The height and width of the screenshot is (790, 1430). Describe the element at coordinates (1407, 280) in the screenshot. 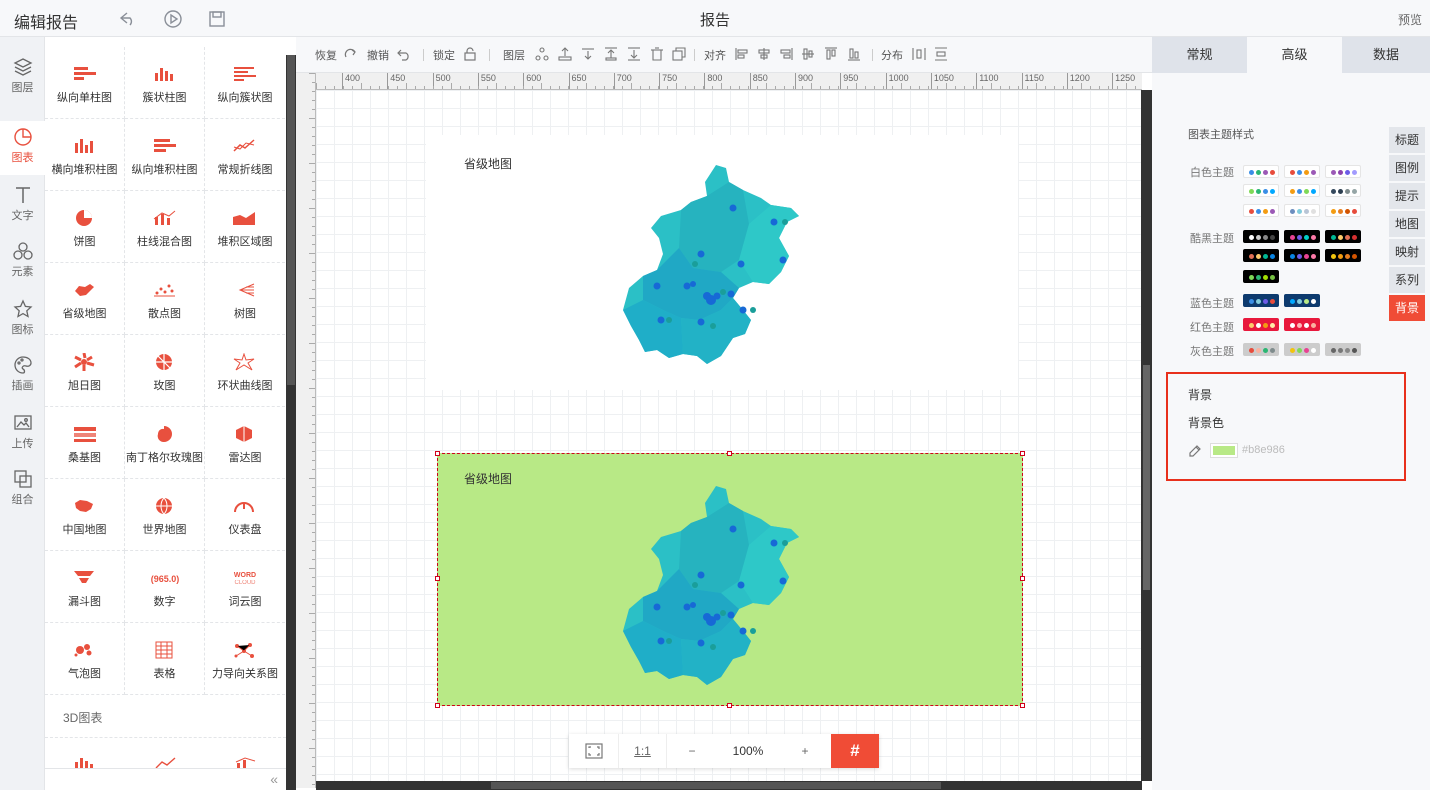

I see `side-tab-series: 系列` at that location.